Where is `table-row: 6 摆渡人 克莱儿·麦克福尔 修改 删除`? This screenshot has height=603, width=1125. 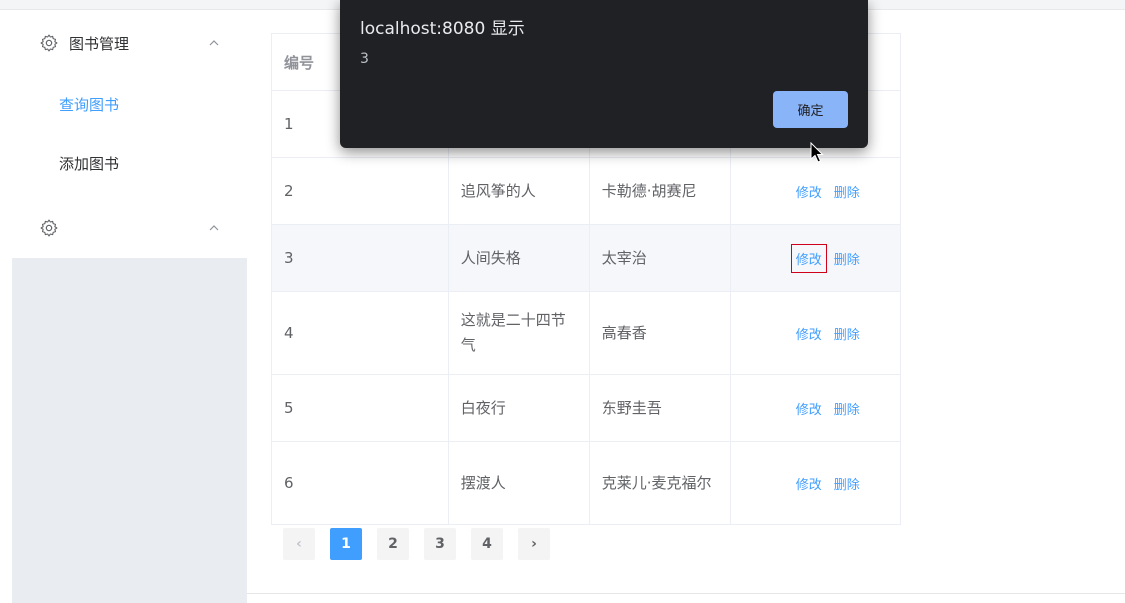
table-row: 6 摆渡人 克莱儿·麦克福尔 修改 删除 is located at coordinates (586, 483).